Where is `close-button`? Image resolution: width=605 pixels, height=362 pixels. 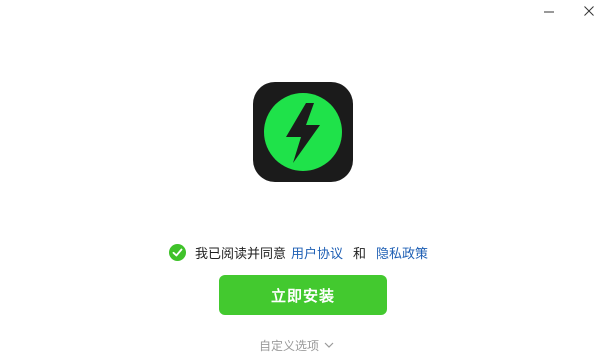 close-button is located at coordinates (588, 11).